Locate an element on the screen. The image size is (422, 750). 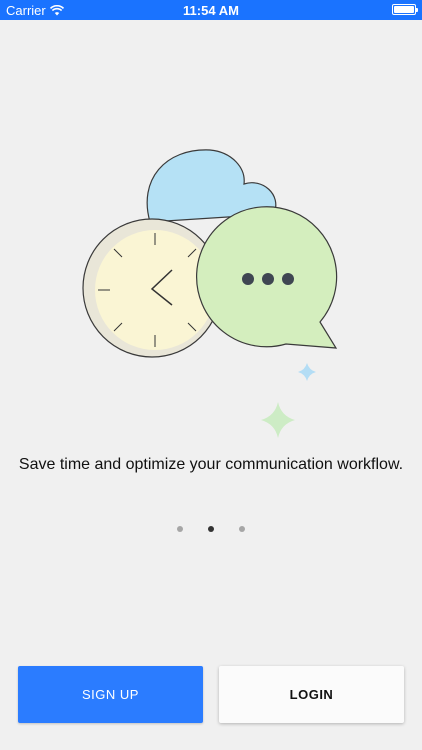
chat-bubble-icon is located at coordinates (267, 277).